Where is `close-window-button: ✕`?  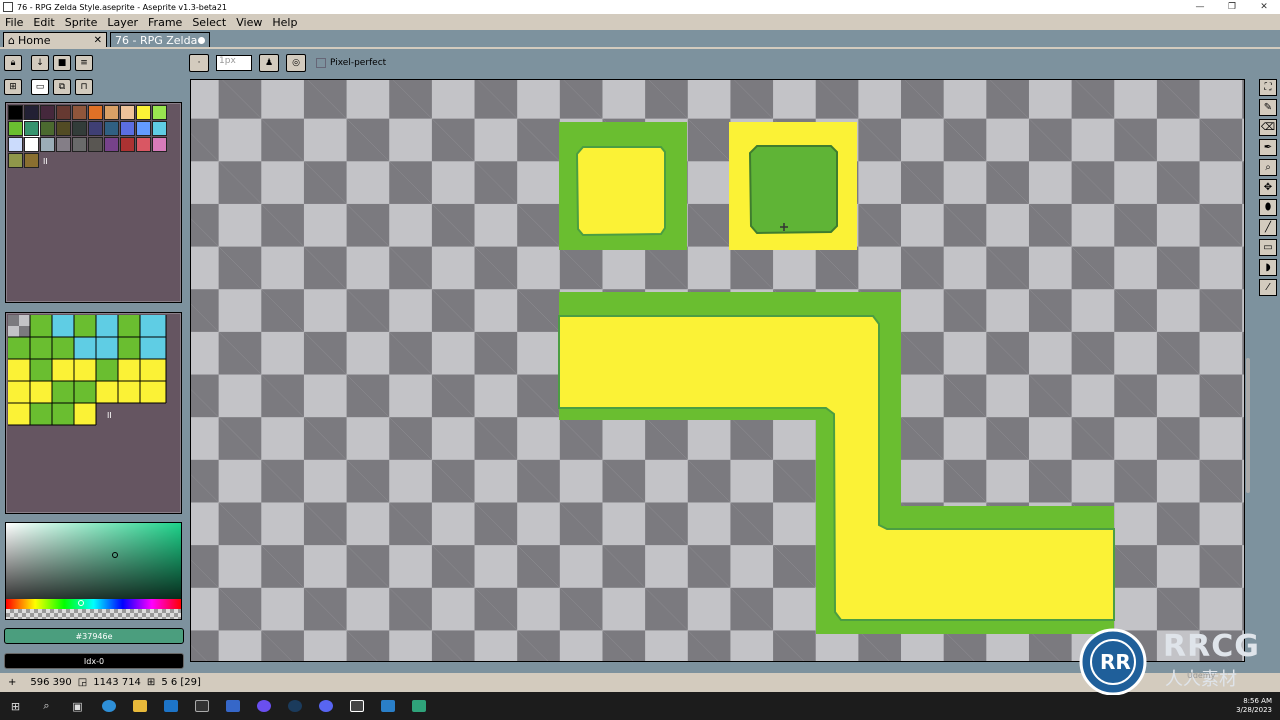
close-window-button: ✕ is located at coordinates (1264, 7).